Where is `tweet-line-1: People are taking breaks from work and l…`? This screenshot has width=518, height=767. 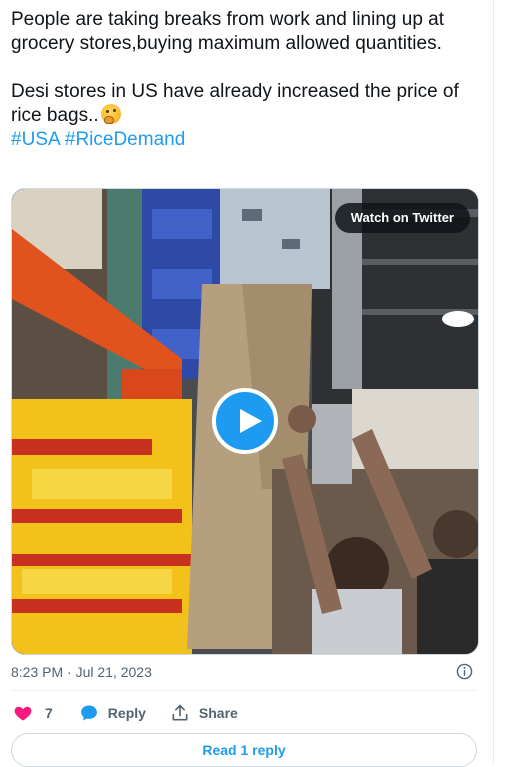 tweet-line-1: People are taking breaks from work and l… is located at coordinates (228, 31).